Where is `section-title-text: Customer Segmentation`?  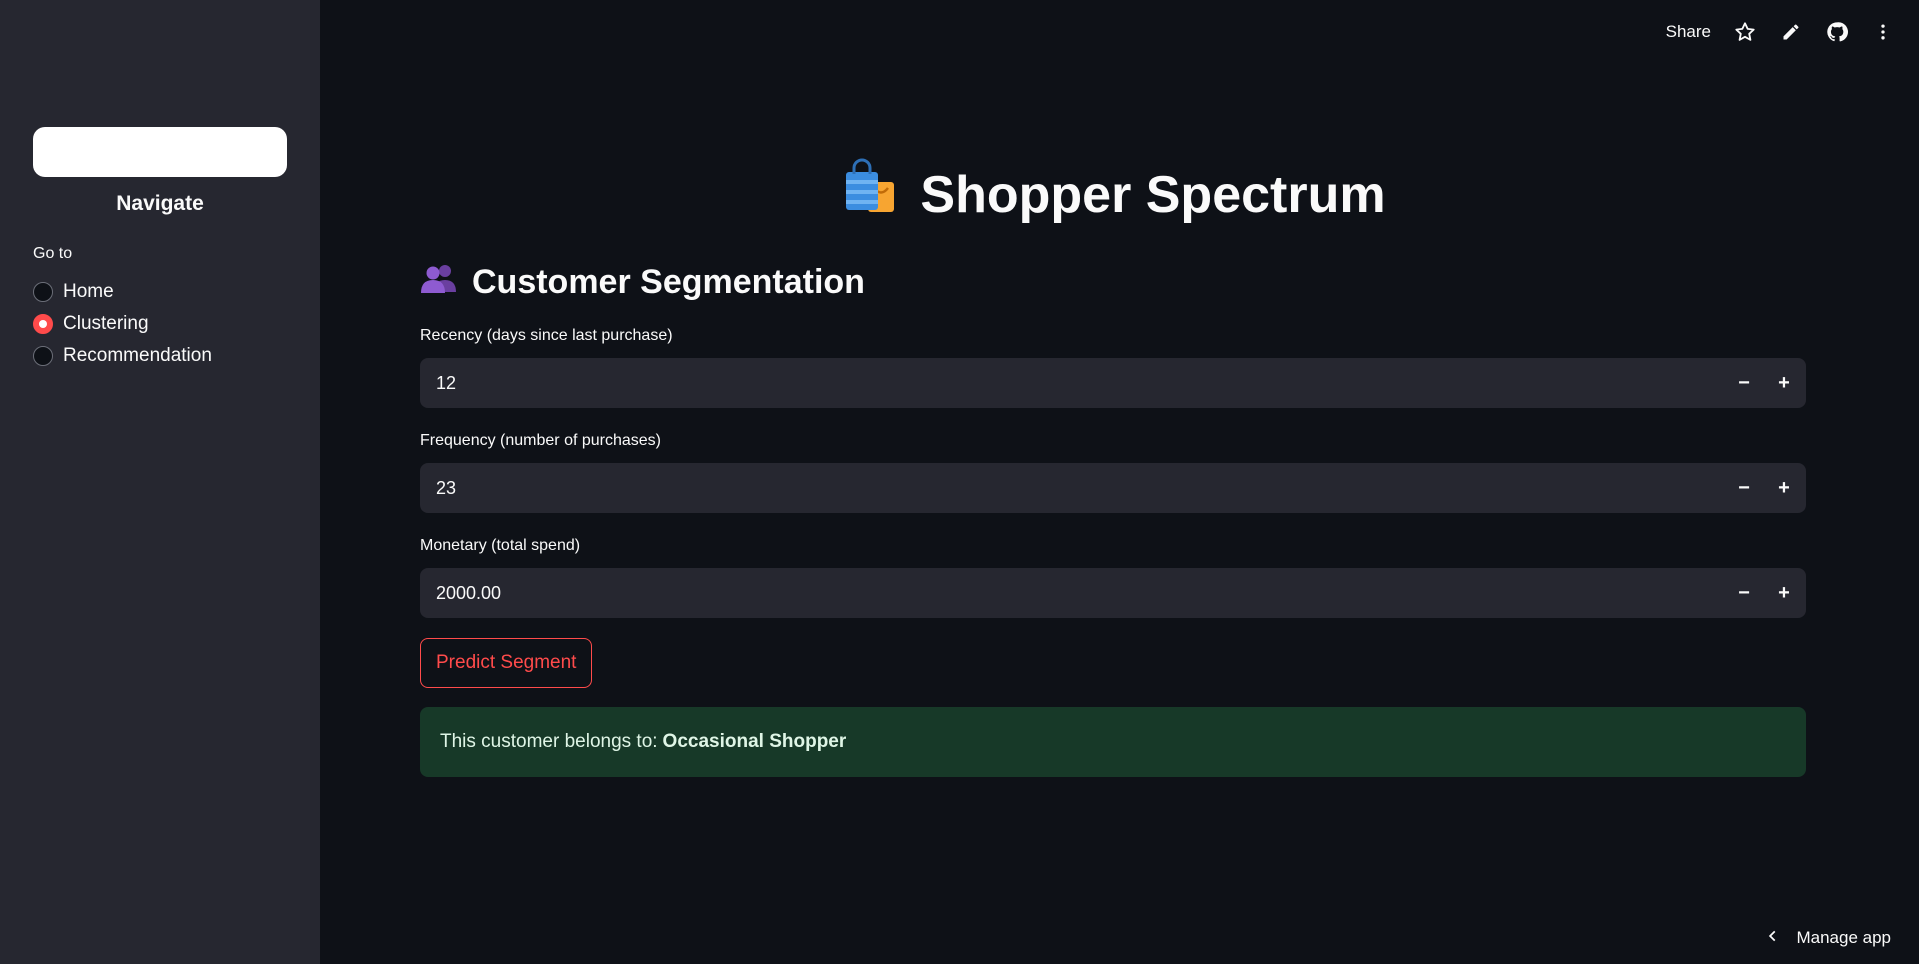
section-title-text: Customer Segmentation is located at coordinates (668, 282).